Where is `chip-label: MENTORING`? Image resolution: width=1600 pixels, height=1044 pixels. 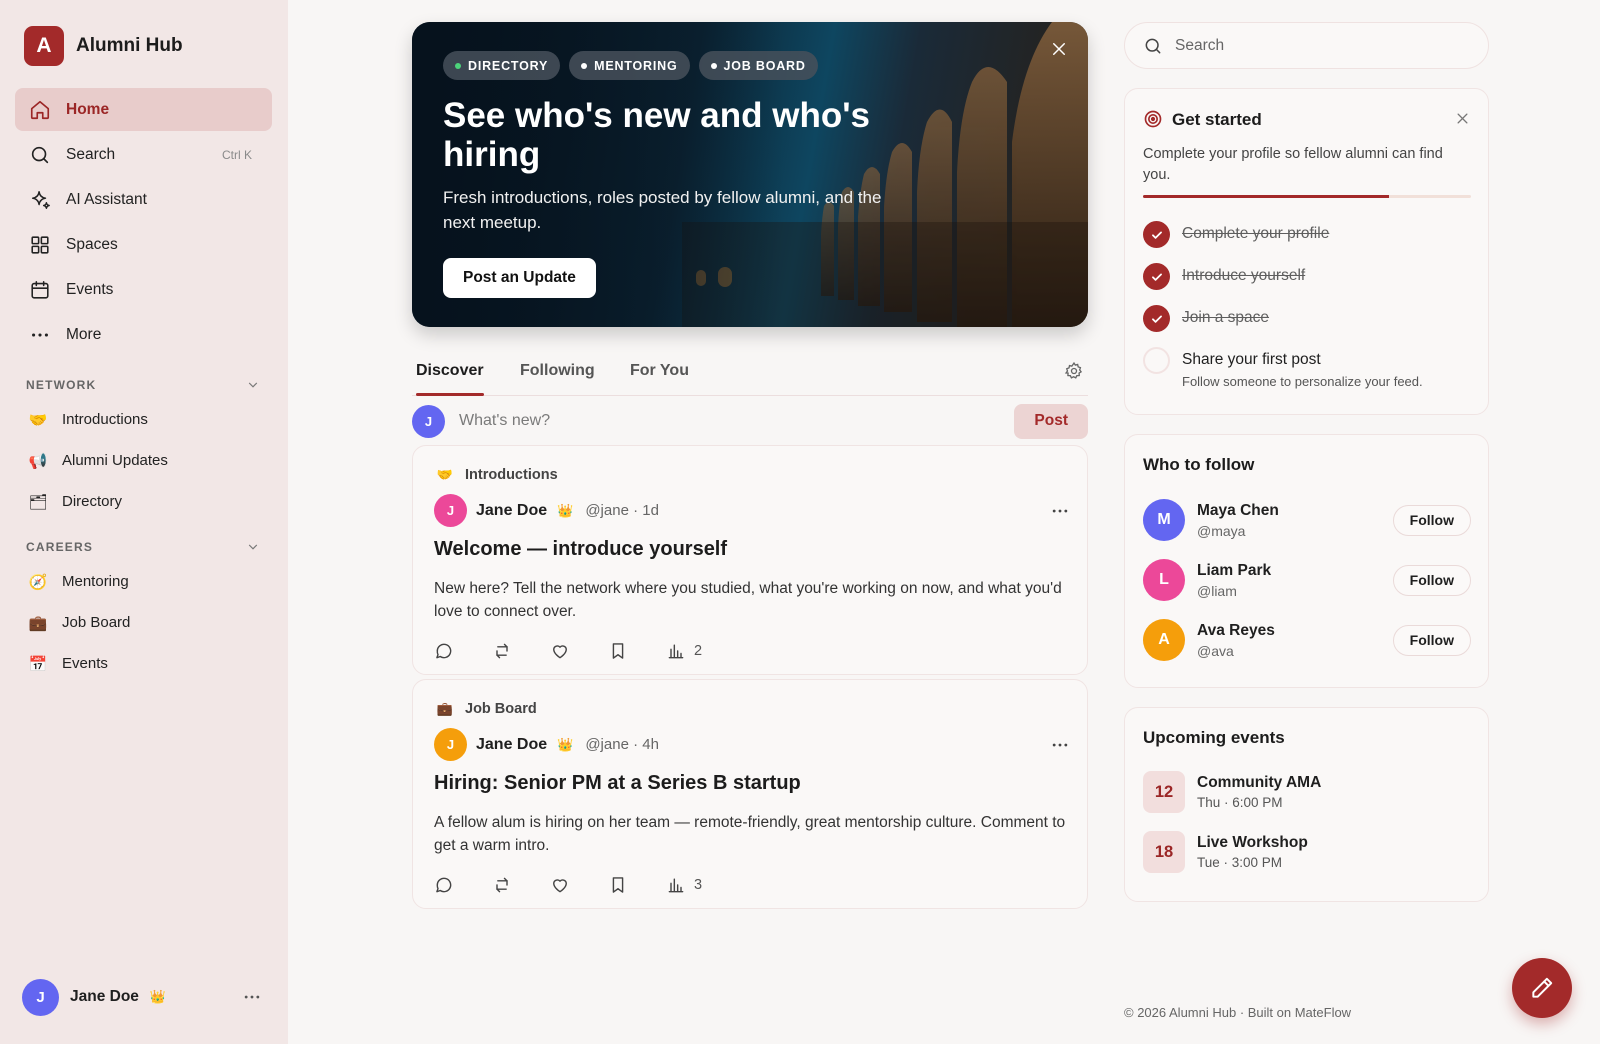 chip-label: MENTORING is located at coordinates (636, 65).